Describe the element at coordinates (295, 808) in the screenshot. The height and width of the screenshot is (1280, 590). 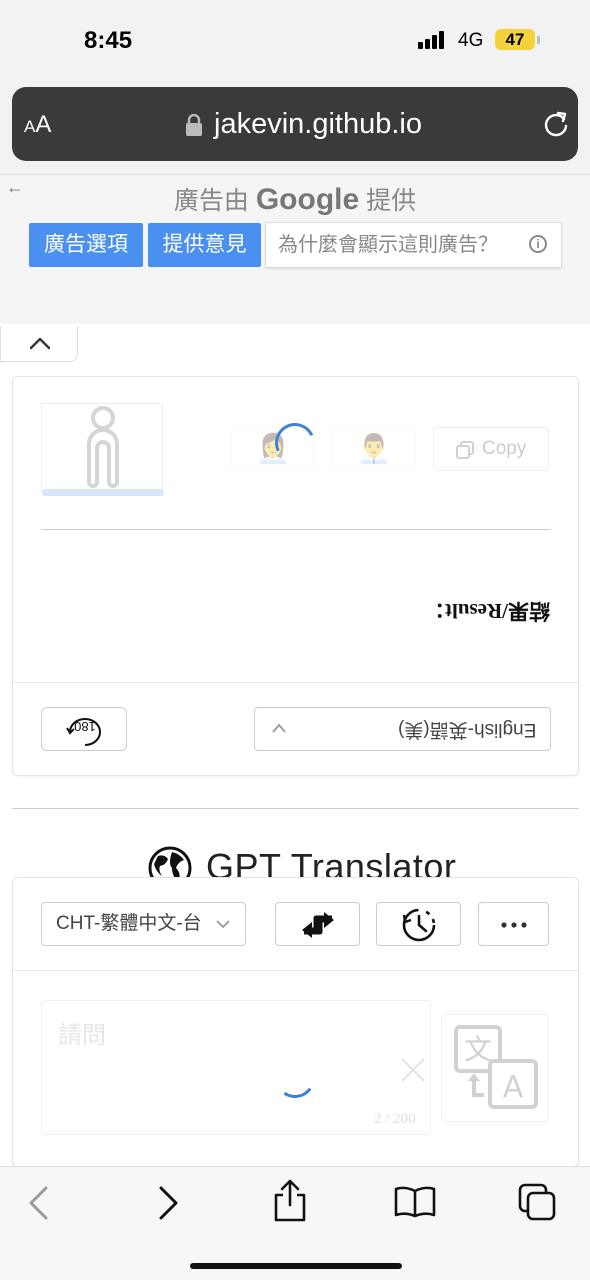
I see `section-divider` at that location.